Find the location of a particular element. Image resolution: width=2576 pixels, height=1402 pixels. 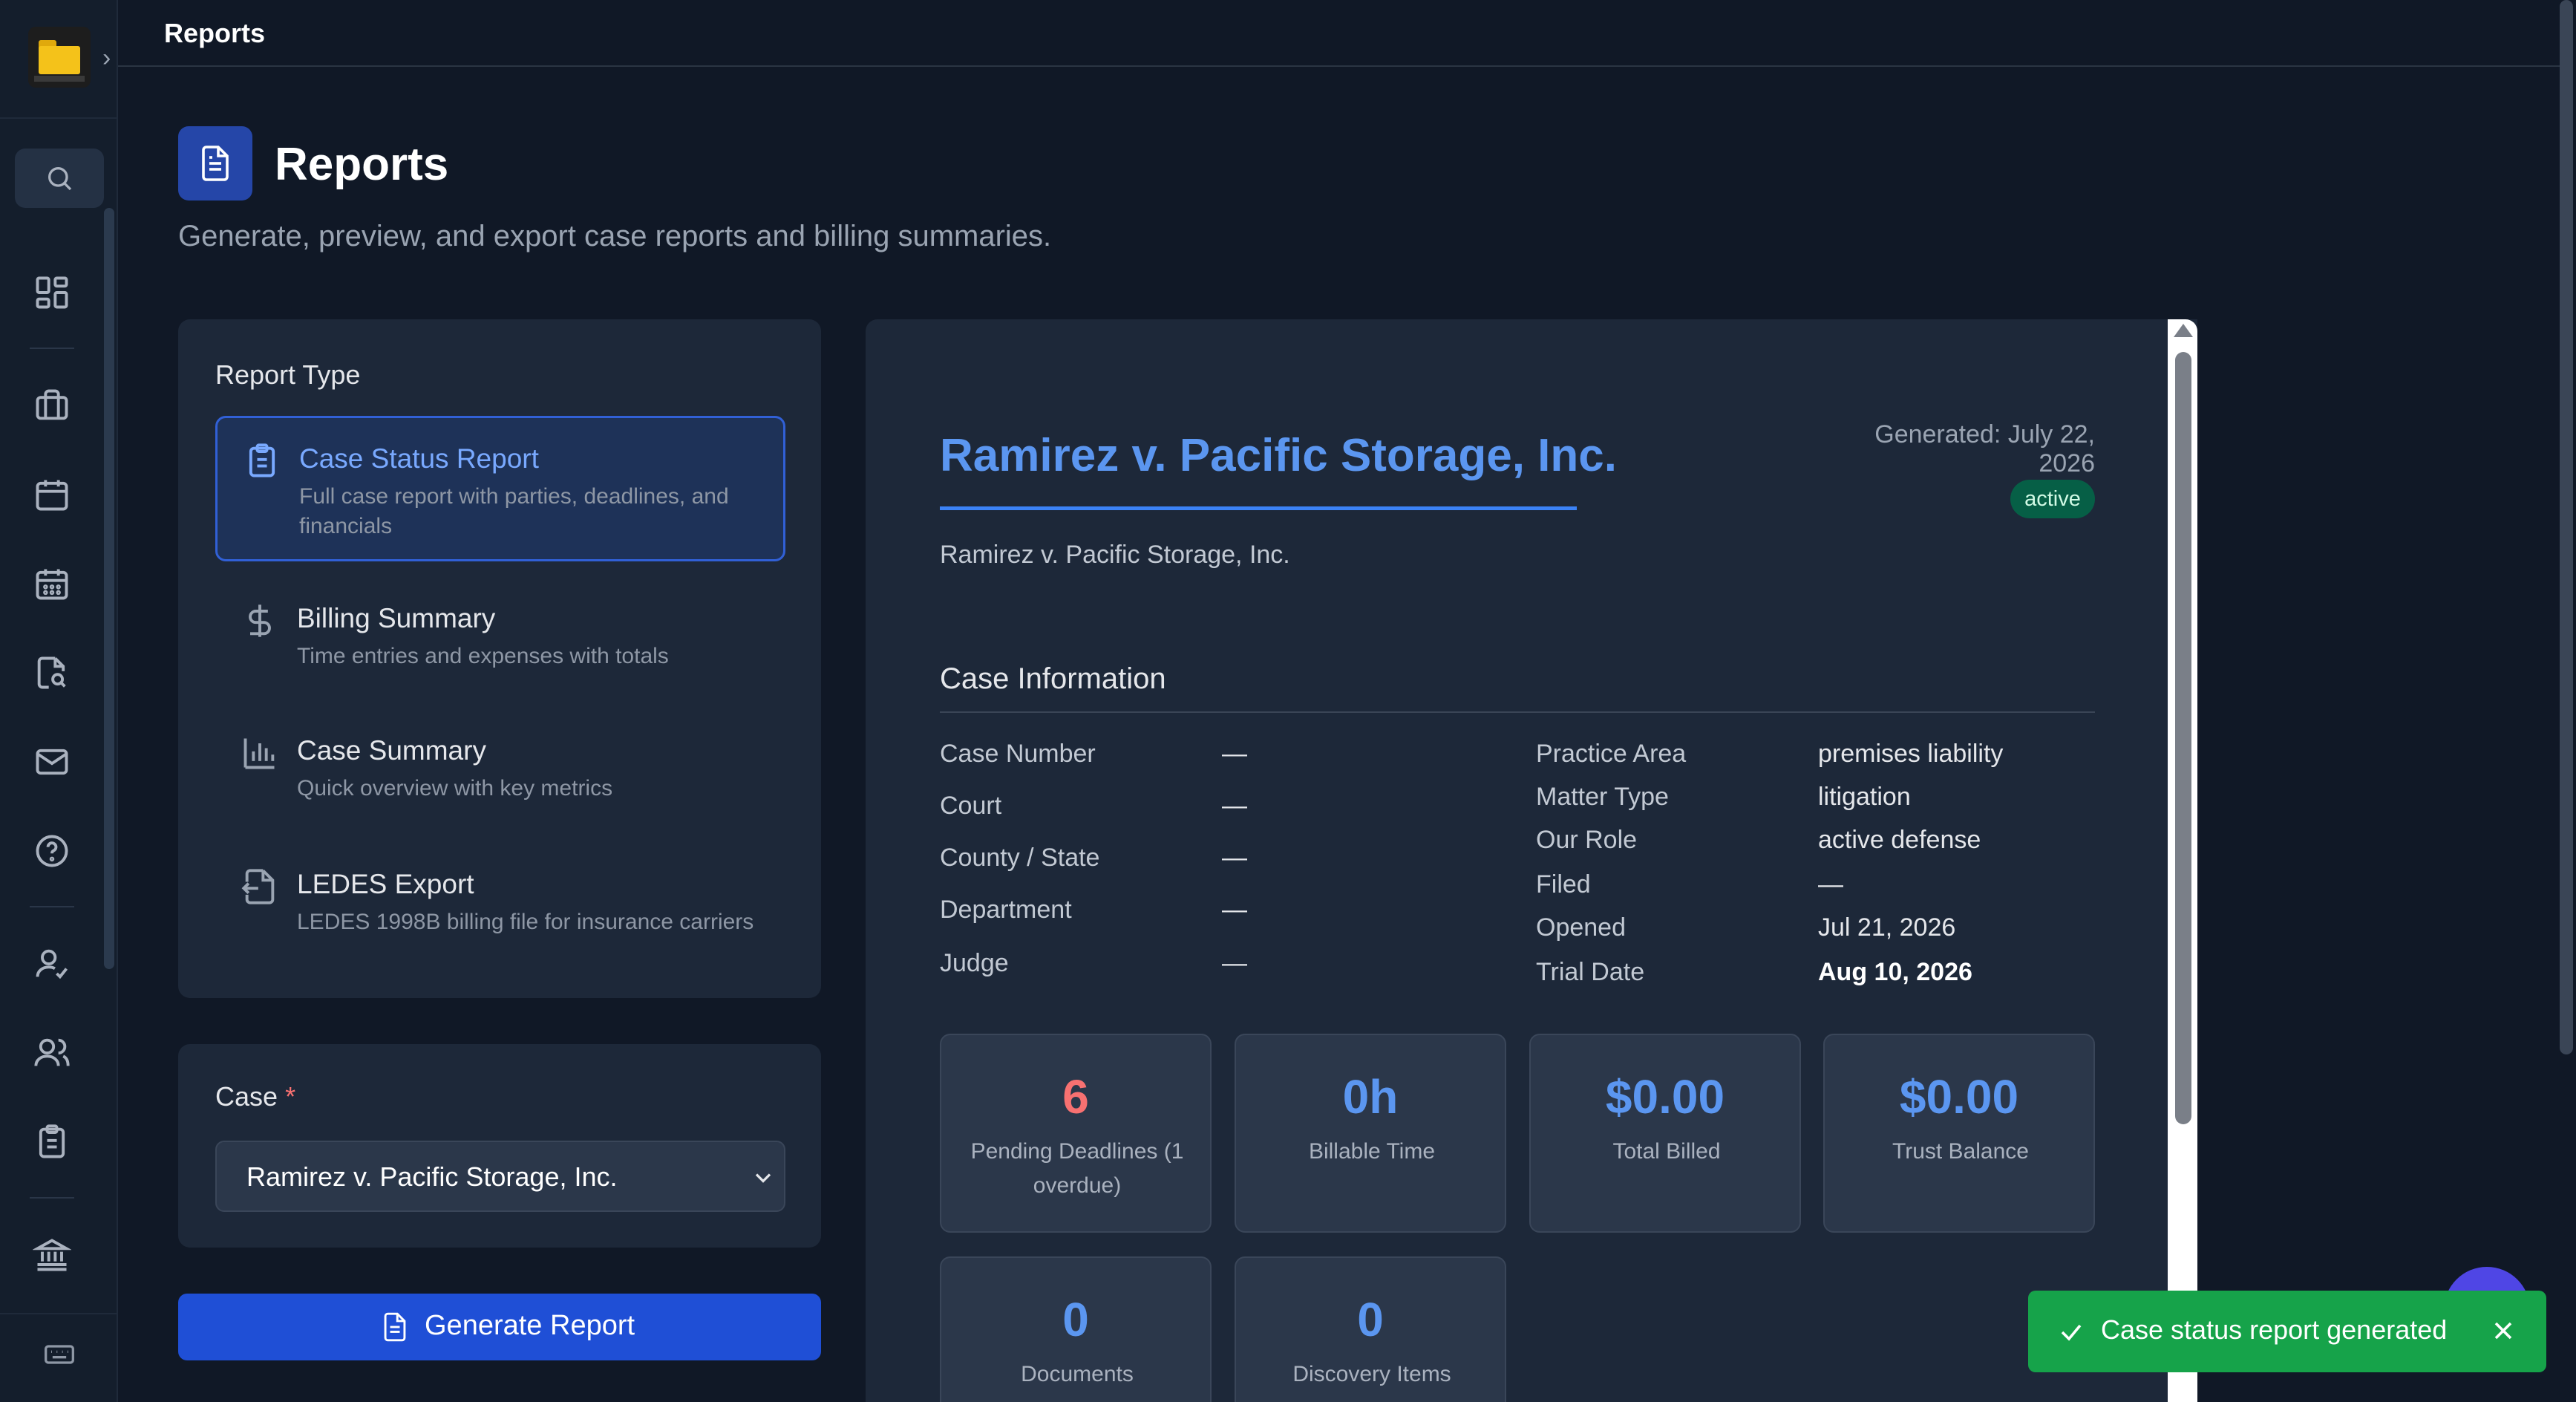

report-option-title: Billing Summary is located at coordinates (397, 618).